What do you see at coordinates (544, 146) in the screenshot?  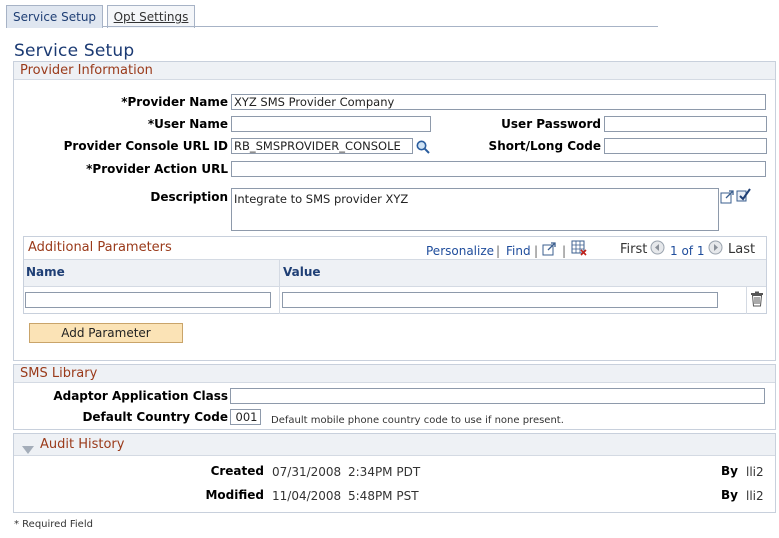 I see `short-long-code-label: Short/Long Code` at bounding box center [544, 146].